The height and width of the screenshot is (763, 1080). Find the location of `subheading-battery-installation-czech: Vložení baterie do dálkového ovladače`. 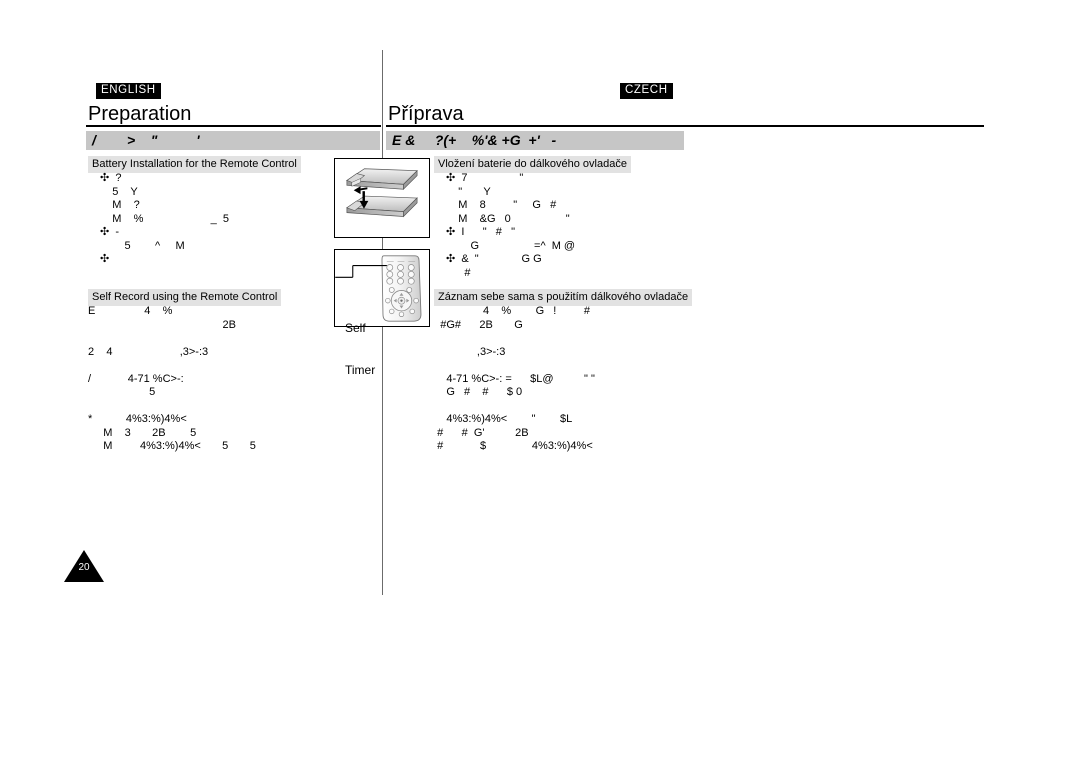

subheading-battery-installation-czech: Vložení baterie do dálkového ovladače is located at coordinates (532, 164).